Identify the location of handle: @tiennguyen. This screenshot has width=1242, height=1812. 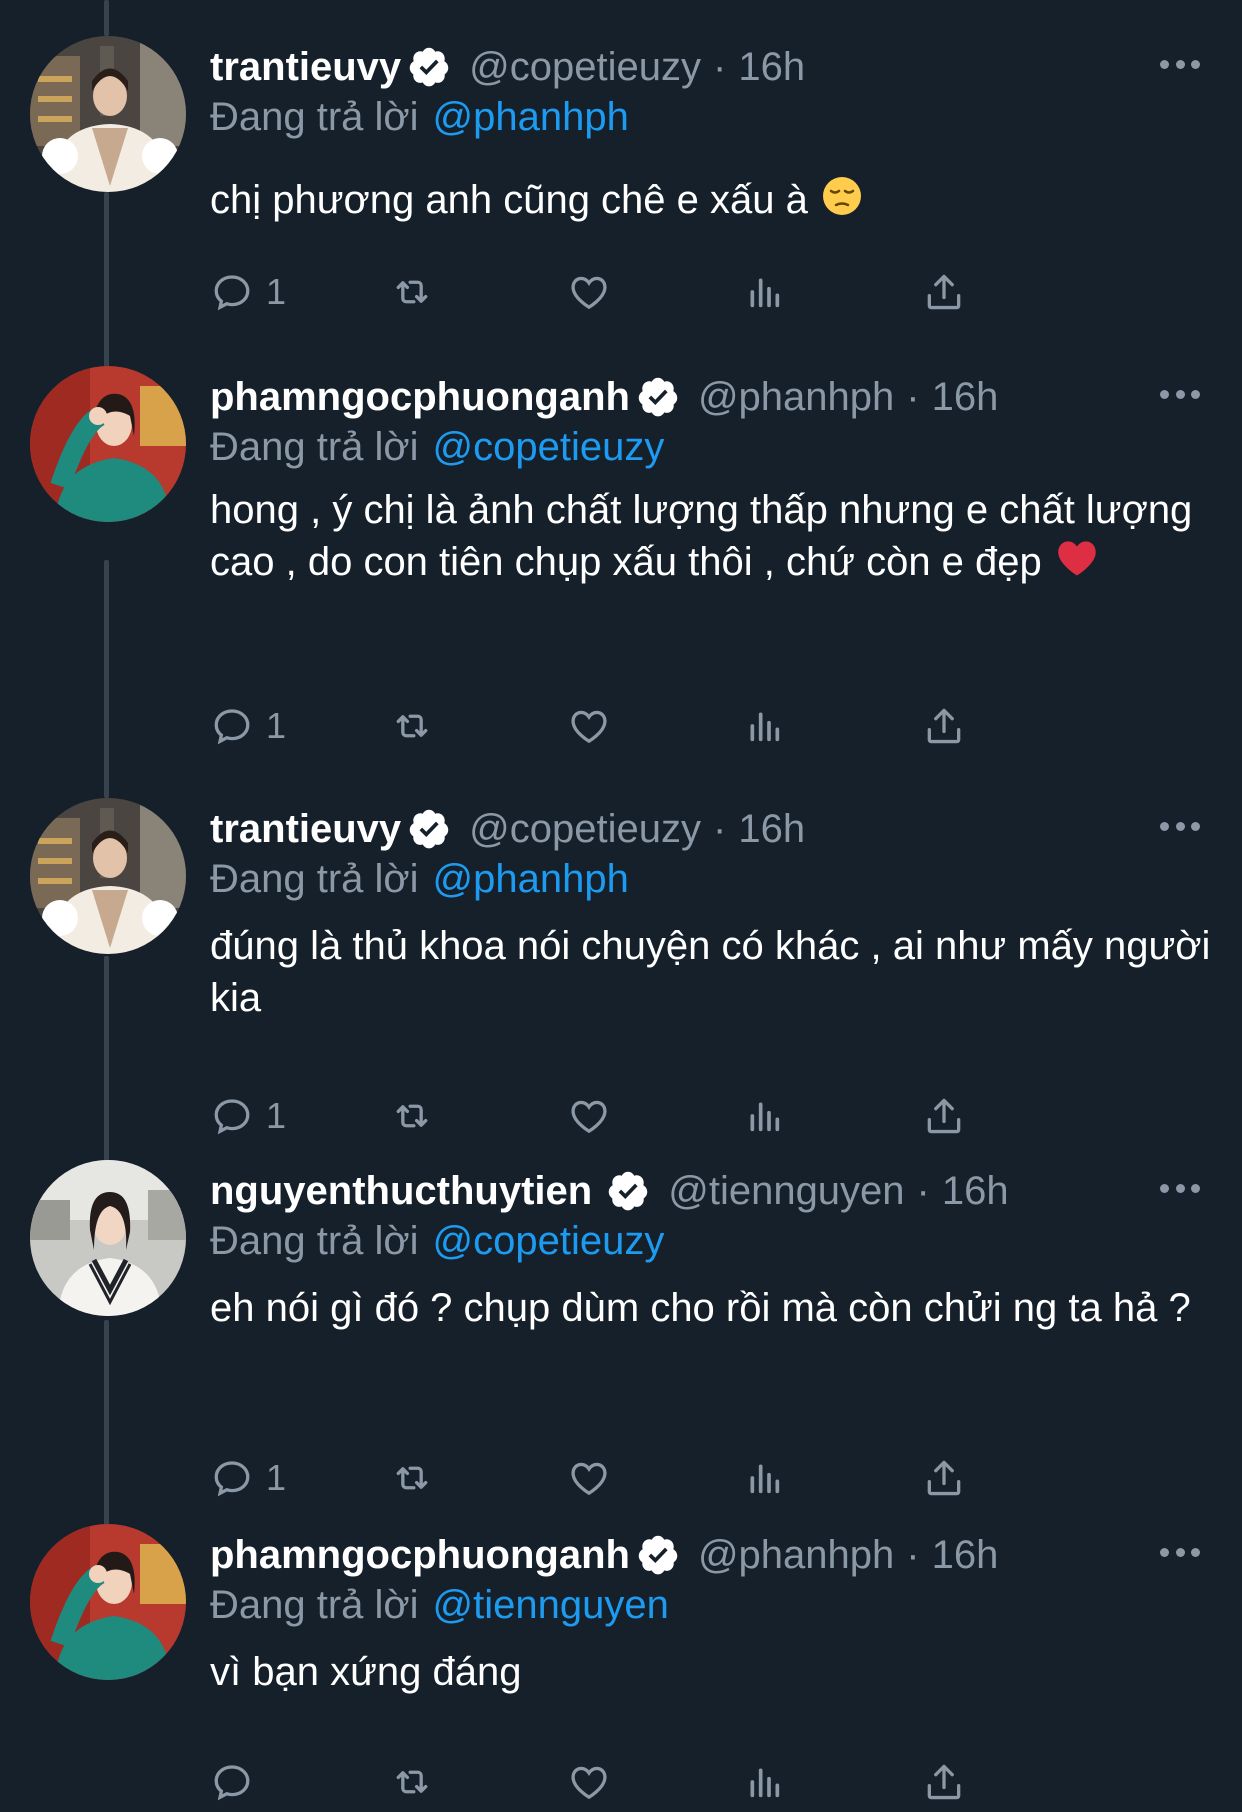
(786, 1191).